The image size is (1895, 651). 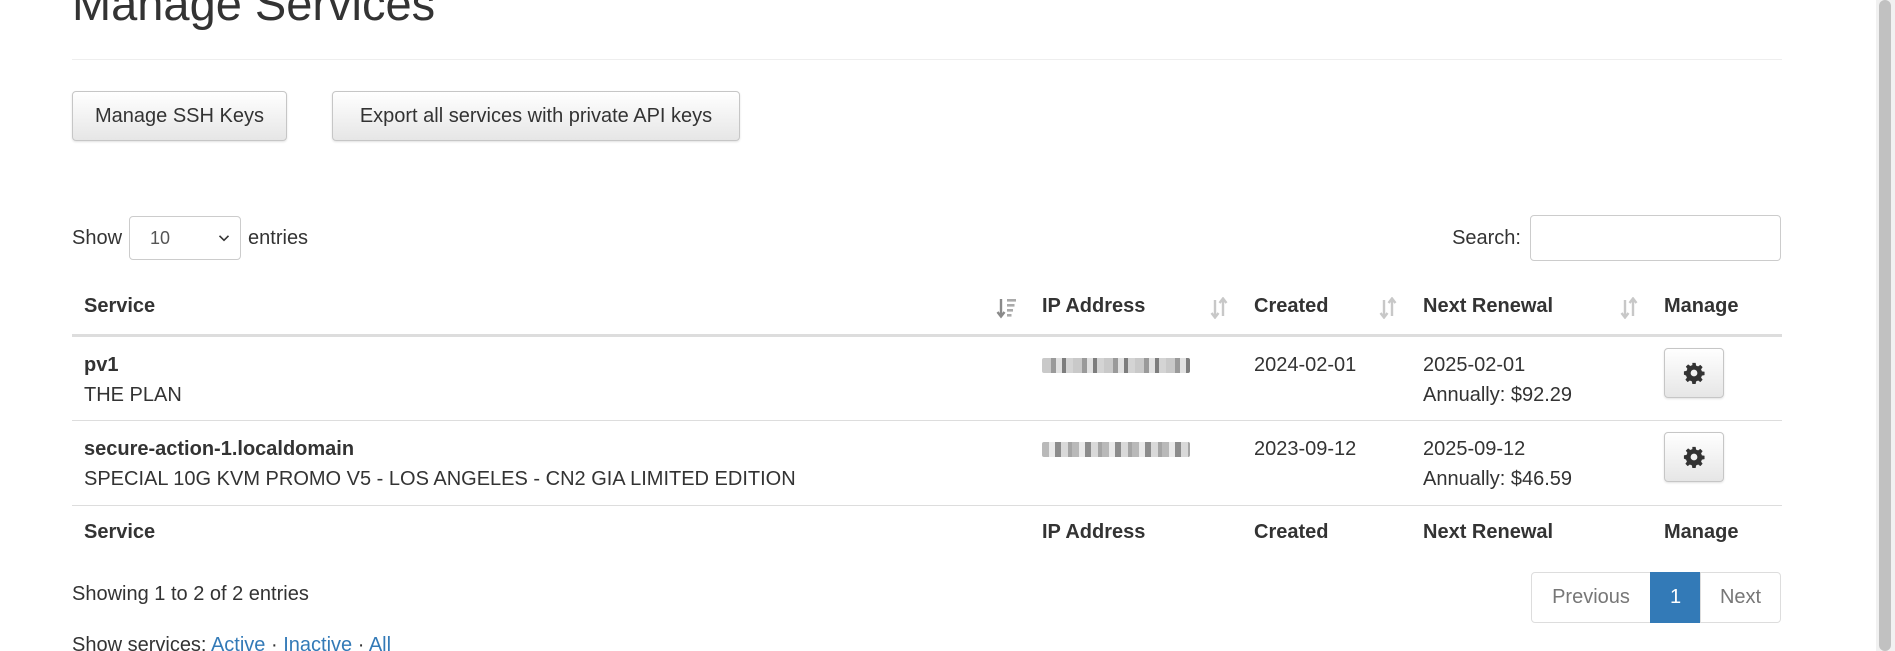 I want to click on column-header-manage: Manage, so click(x=1717, y=308).